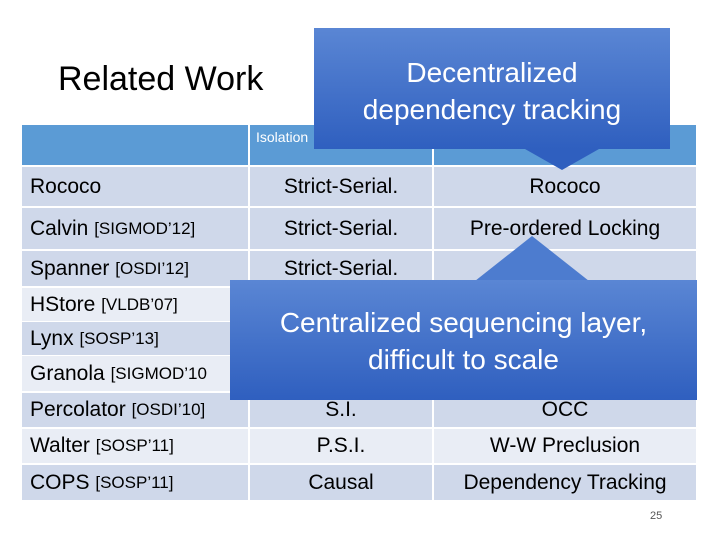  Describe the element at coordinates (60, 482) in the screenshot. I see `system-name: COPS` at that location.